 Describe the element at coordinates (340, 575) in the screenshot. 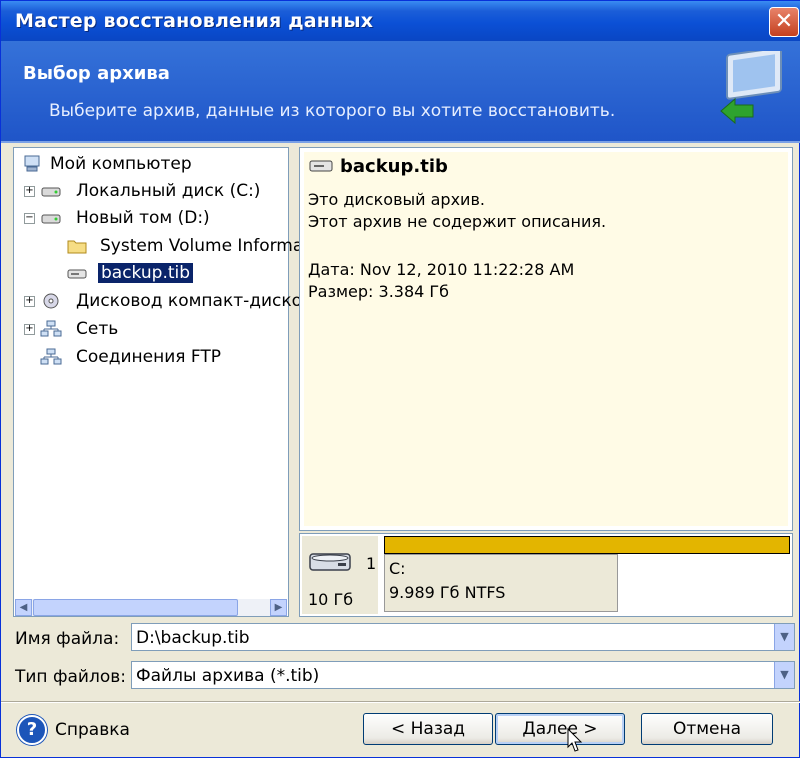

I see `disk-summary: 1 10 Гб` at that location.